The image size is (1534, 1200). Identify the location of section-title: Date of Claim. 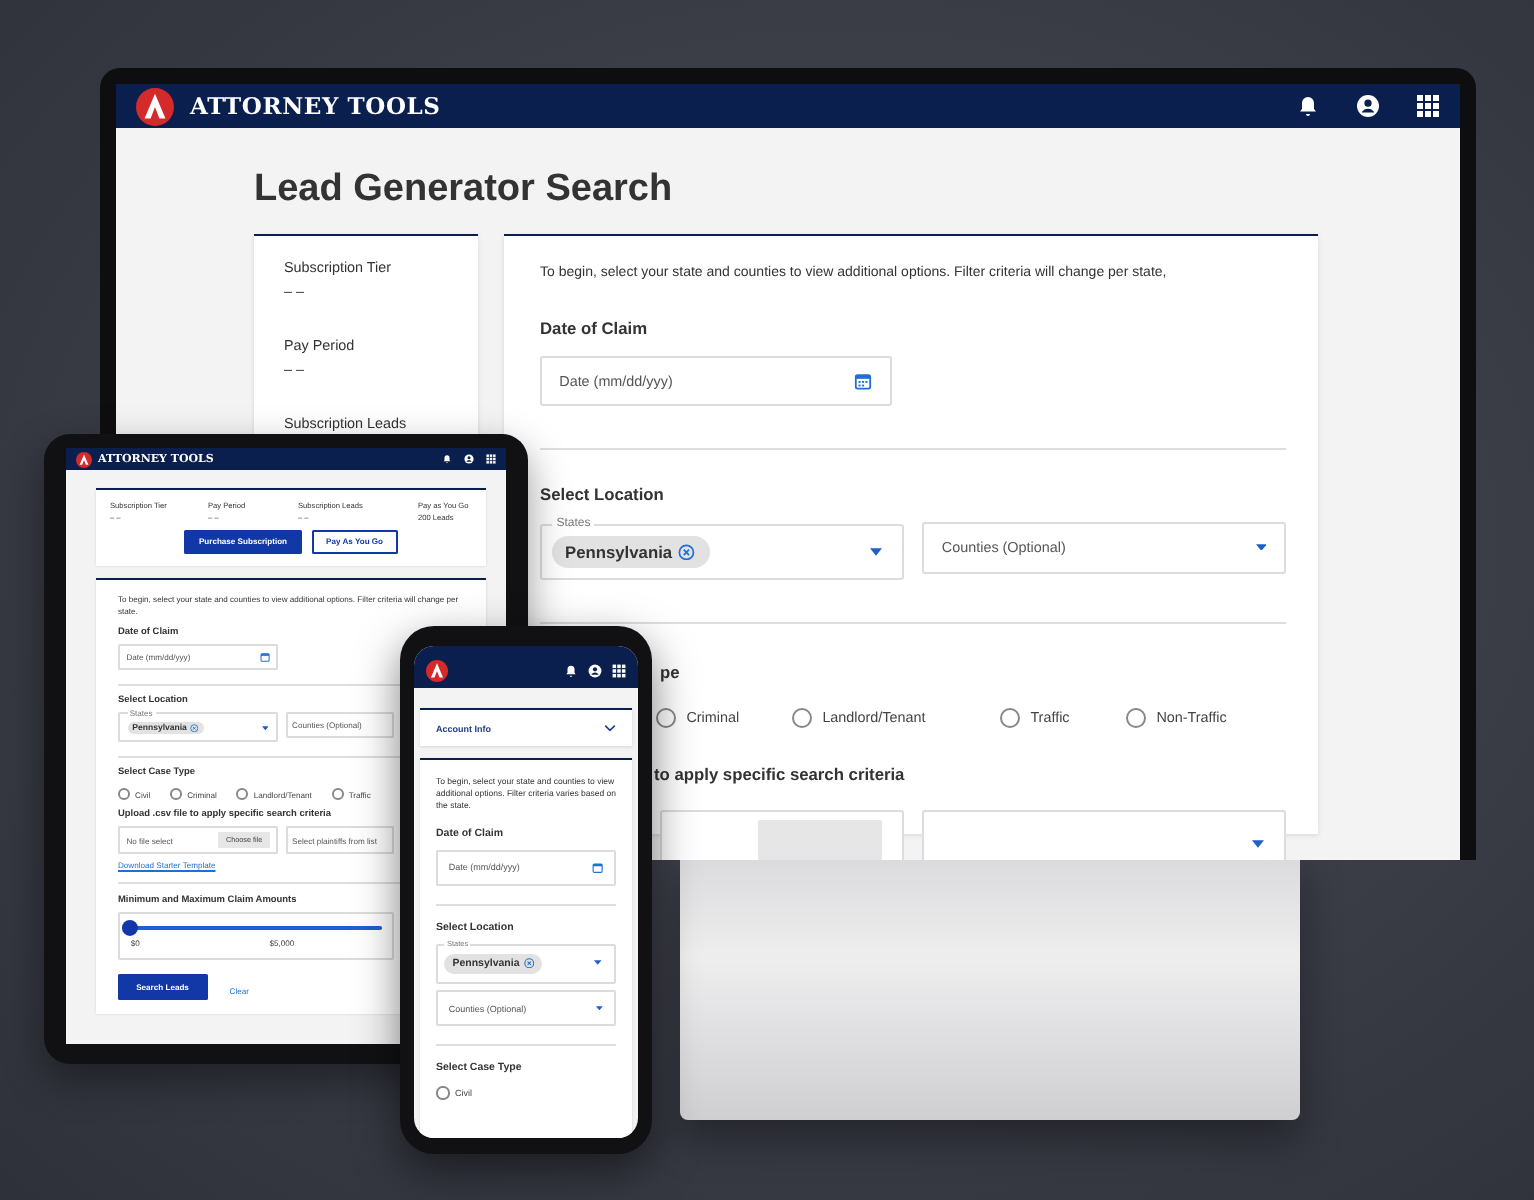
(594, 327).